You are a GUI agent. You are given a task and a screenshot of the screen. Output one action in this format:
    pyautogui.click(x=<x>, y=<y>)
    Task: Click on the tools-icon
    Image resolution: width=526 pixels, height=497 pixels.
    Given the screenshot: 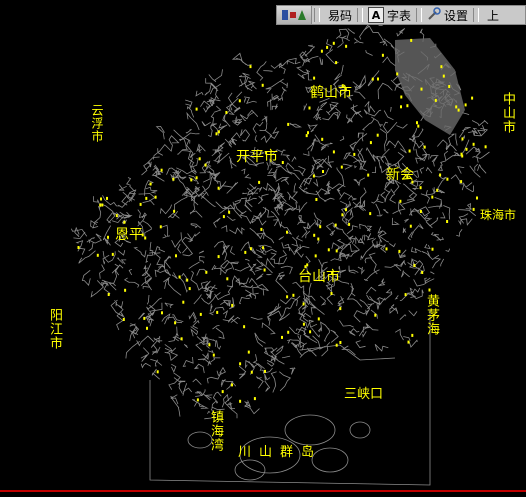 What is the action you would take?
    pyautogui.click(x=434, y=15)
    